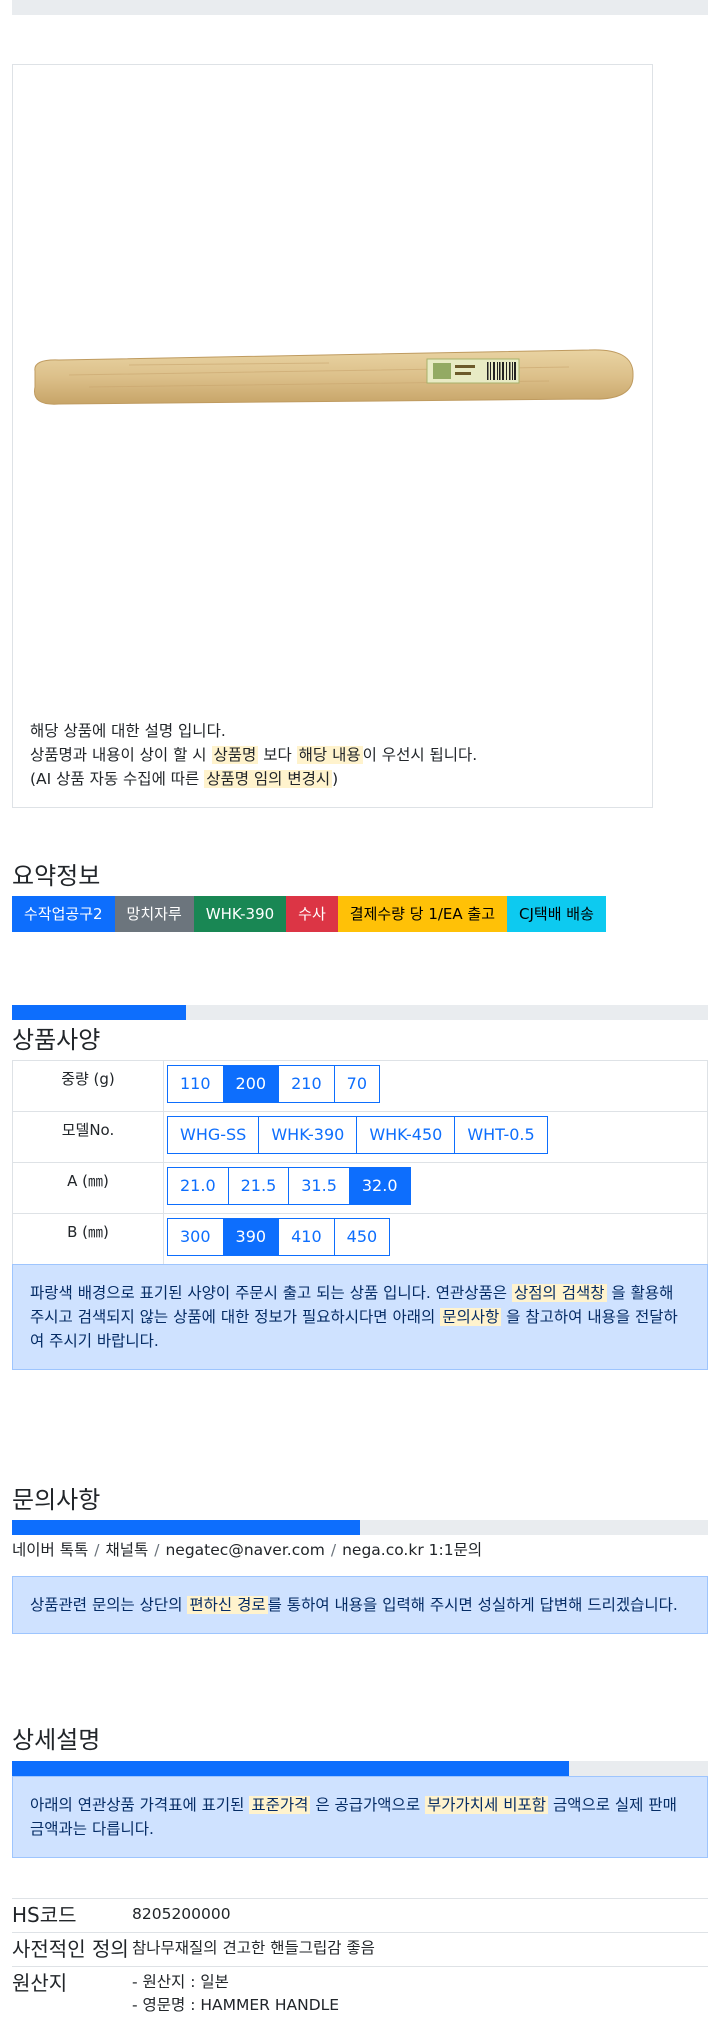 Image resolution: width=720 pixels, height=2038 pixels. Describe the element at coordinates (72, 1915) in the screenshot. I see `info-key: HS코드` at that location.